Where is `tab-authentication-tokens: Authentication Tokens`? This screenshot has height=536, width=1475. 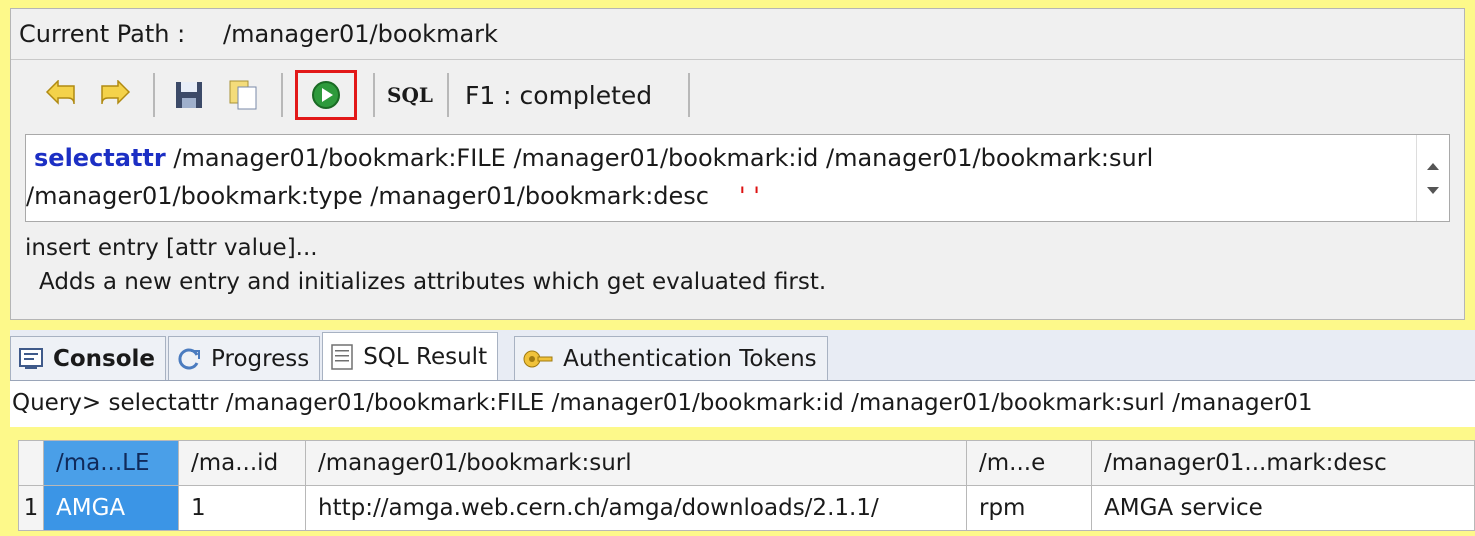 tab-authentication-tokens: Authentication Tokens is located at coordinates (671, 358).